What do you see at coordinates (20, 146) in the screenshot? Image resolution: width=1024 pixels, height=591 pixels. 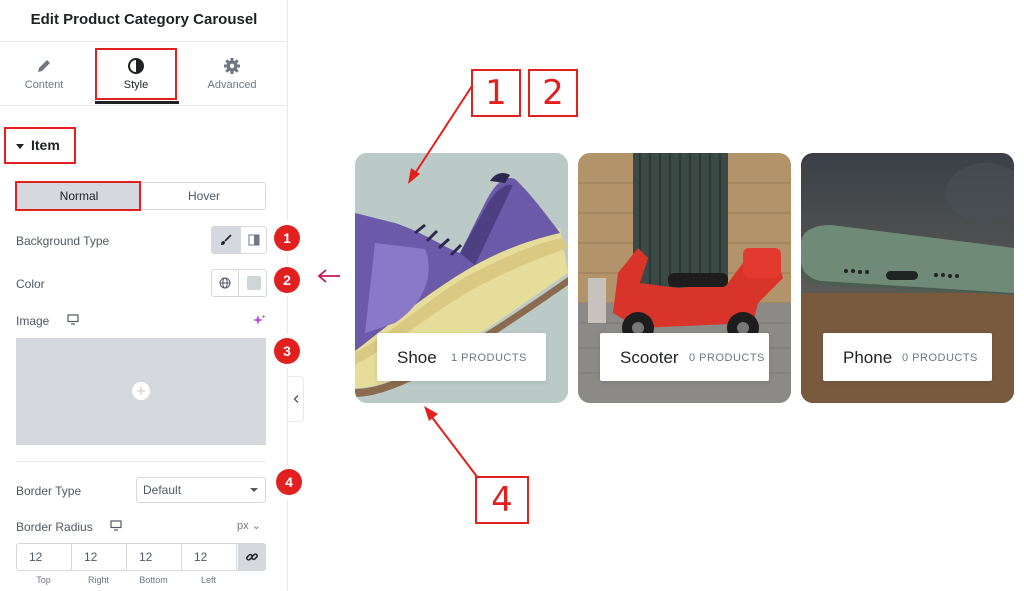 I see `caret-down-icon` at bounding box center [20, 146].